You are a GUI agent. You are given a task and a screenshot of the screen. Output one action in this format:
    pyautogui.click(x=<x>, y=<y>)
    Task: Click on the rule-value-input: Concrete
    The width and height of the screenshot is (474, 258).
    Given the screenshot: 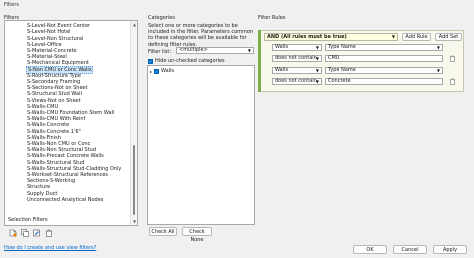 What is the action you would take?
    pyautogui.click(x=384, y=81)
    